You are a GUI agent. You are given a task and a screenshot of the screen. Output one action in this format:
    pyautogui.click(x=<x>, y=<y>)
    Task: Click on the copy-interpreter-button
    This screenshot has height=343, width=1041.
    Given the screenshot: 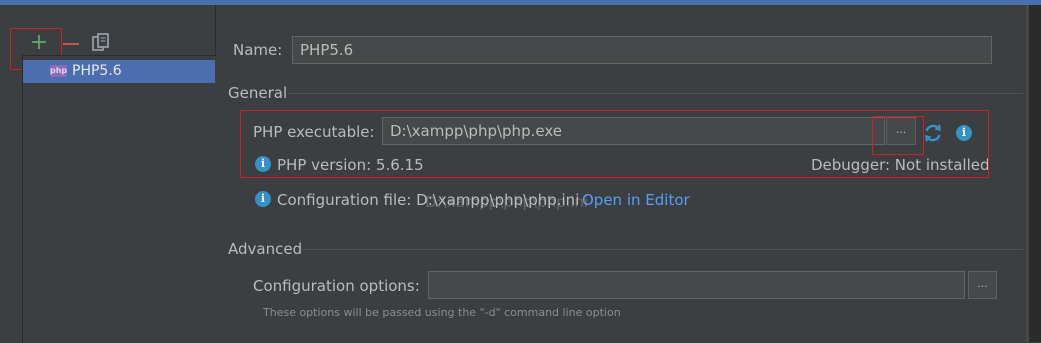 What is the action you would take?
    pyautogui.click(x=101, y=43)
    